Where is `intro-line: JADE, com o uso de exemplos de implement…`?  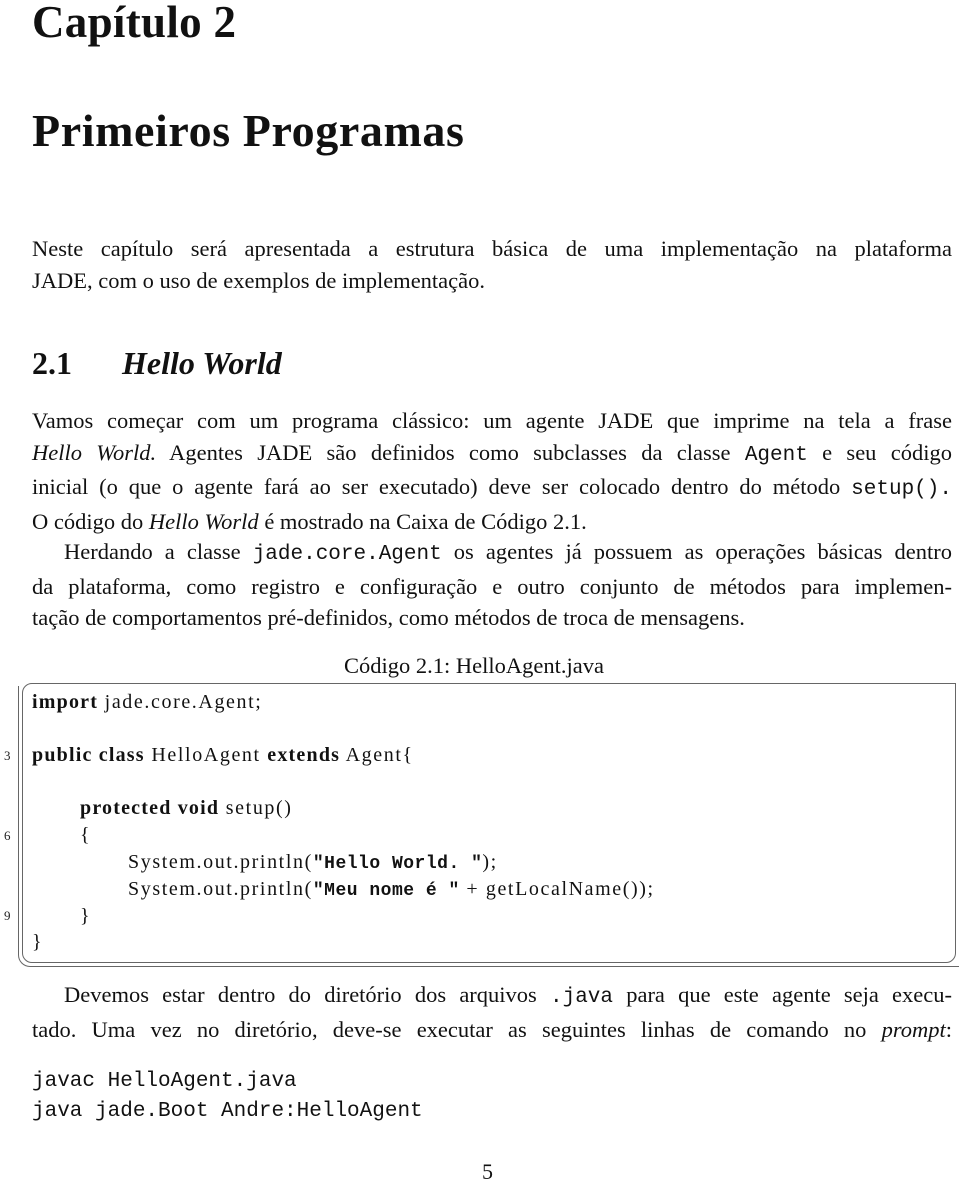 intro-line: JADE, com o uso de exemplos de implement… is located at coordinates (259, 280).